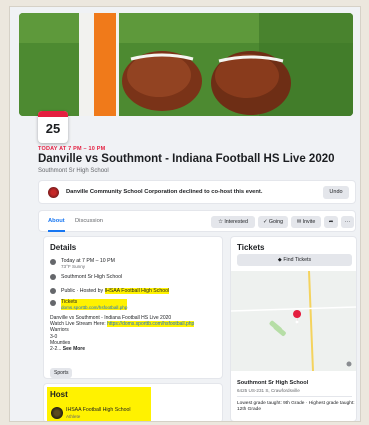  Describe the element at coordinates (89, 221) in the screenshot. I see `tab-discussion: Discussion` at that location.